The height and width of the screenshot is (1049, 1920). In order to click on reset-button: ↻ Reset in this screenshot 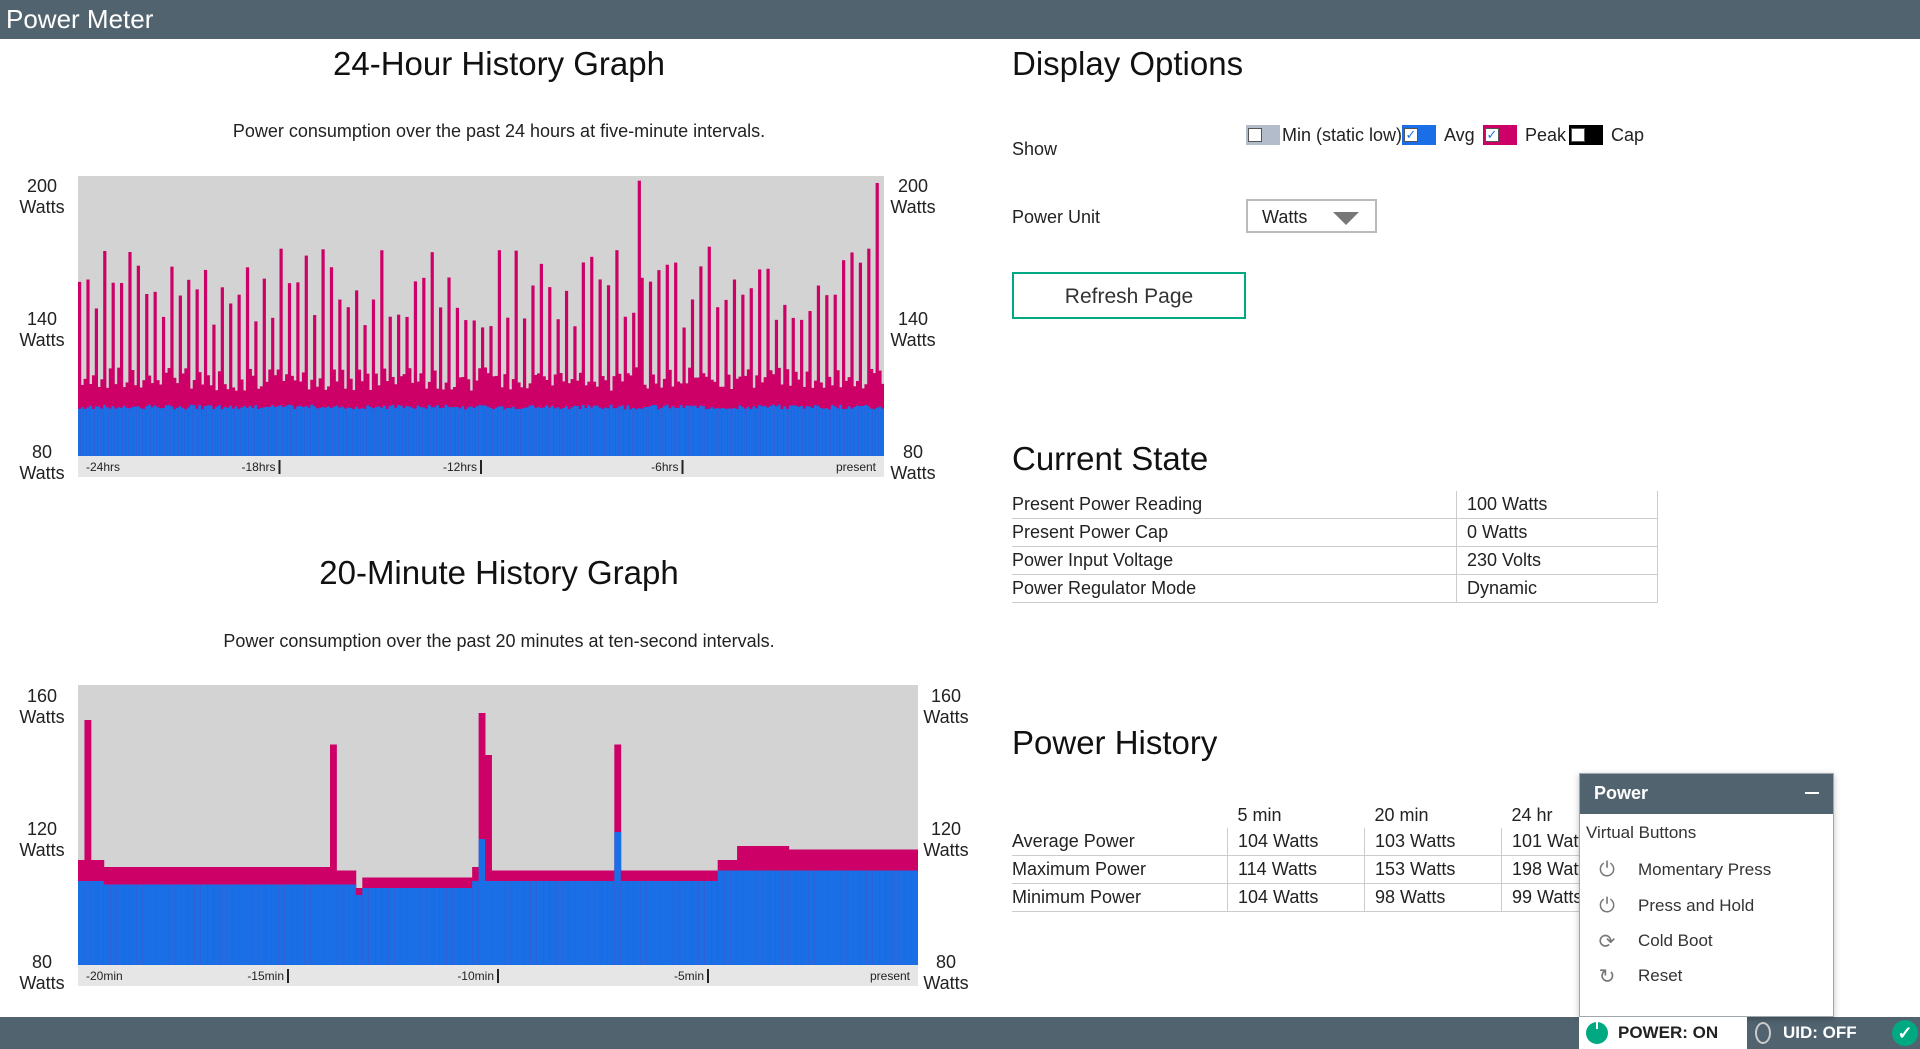, I will do `click(1638, 976)`.